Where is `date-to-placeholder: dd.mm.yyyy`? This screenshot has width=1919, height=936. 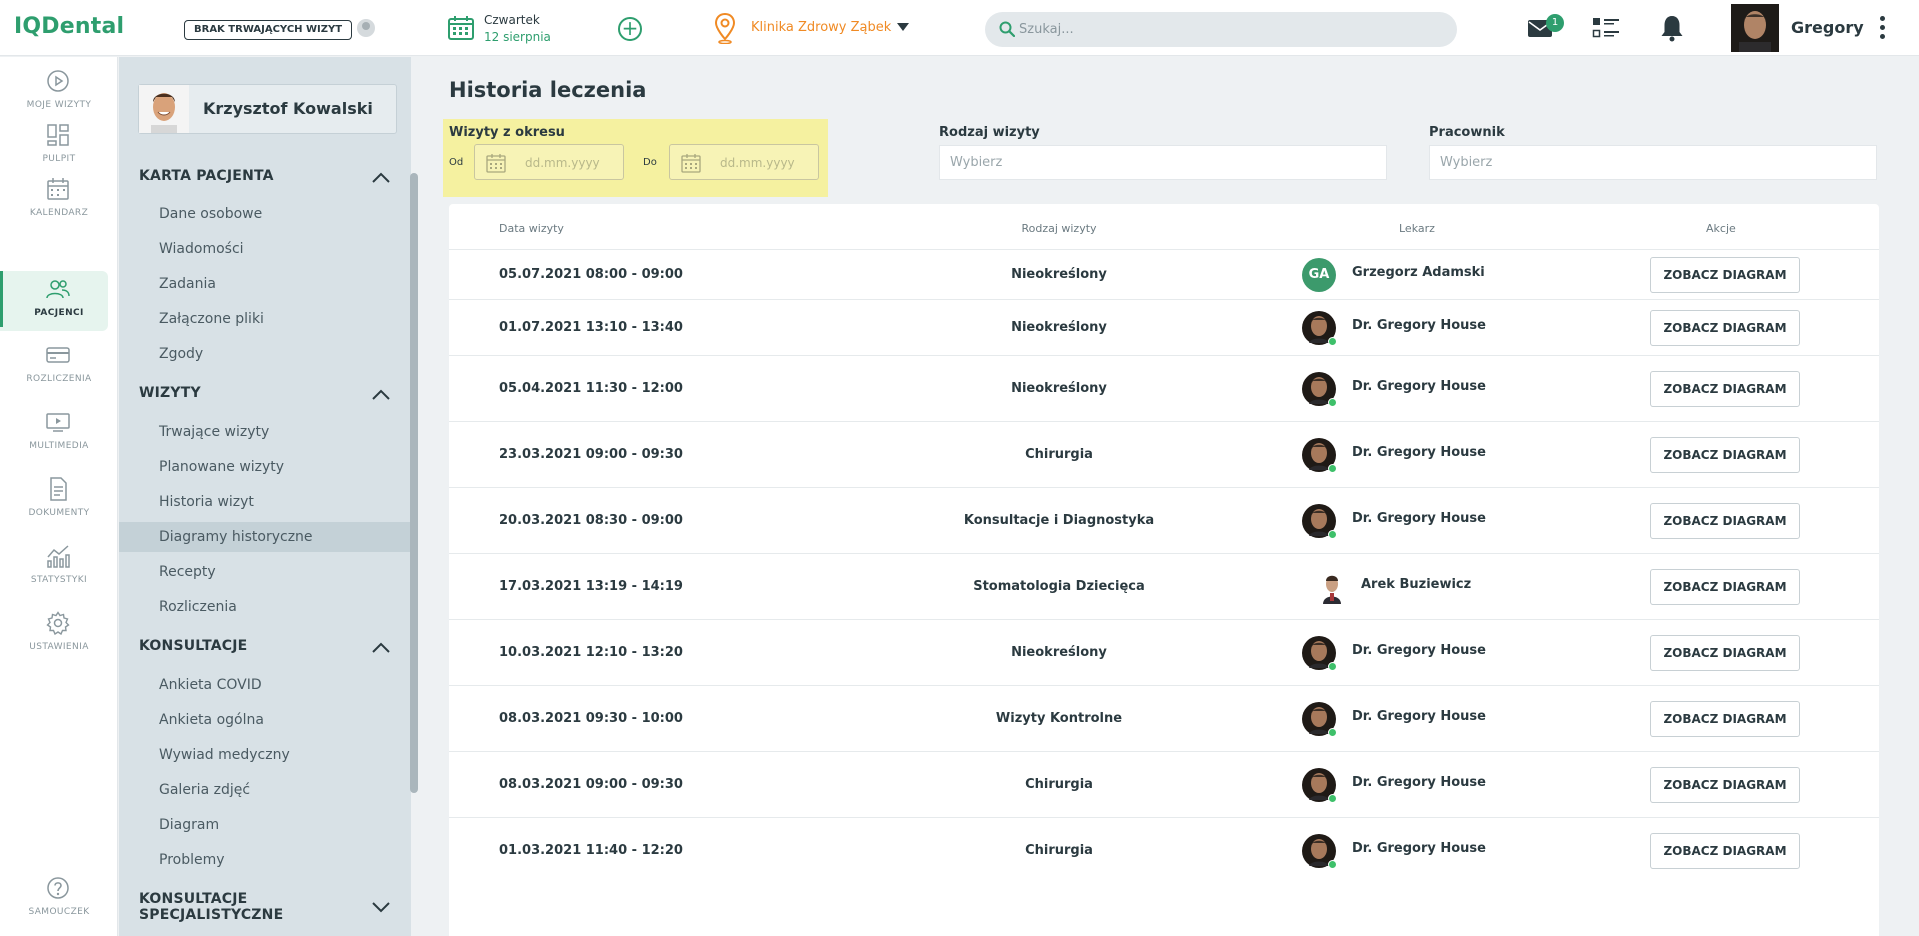 date-to-placeholder: dd.mm.yyyy is located at coordinates (757, 163).